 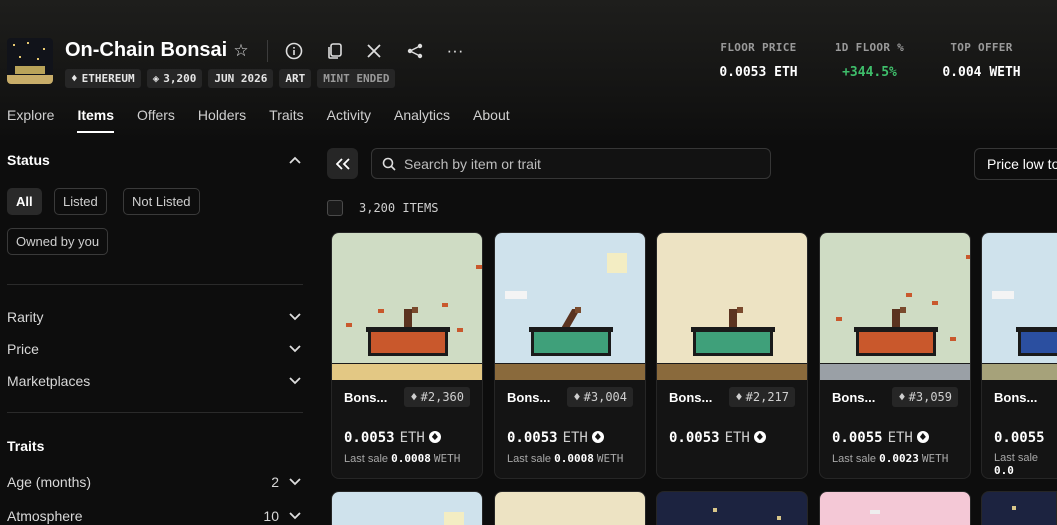 What do you see at coordinates (155, 382) in the screenshot?
I see `filter-marketplaces: Marketplaces` at bounding box center [155, 382].